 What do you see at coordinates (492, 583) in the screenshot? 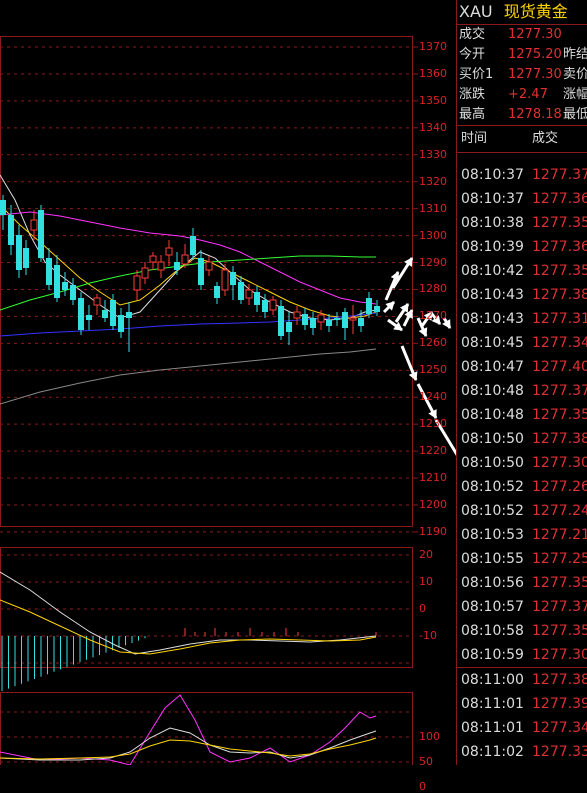
I see `trade-time: 08:10:56` at bounding box center [492, 583].